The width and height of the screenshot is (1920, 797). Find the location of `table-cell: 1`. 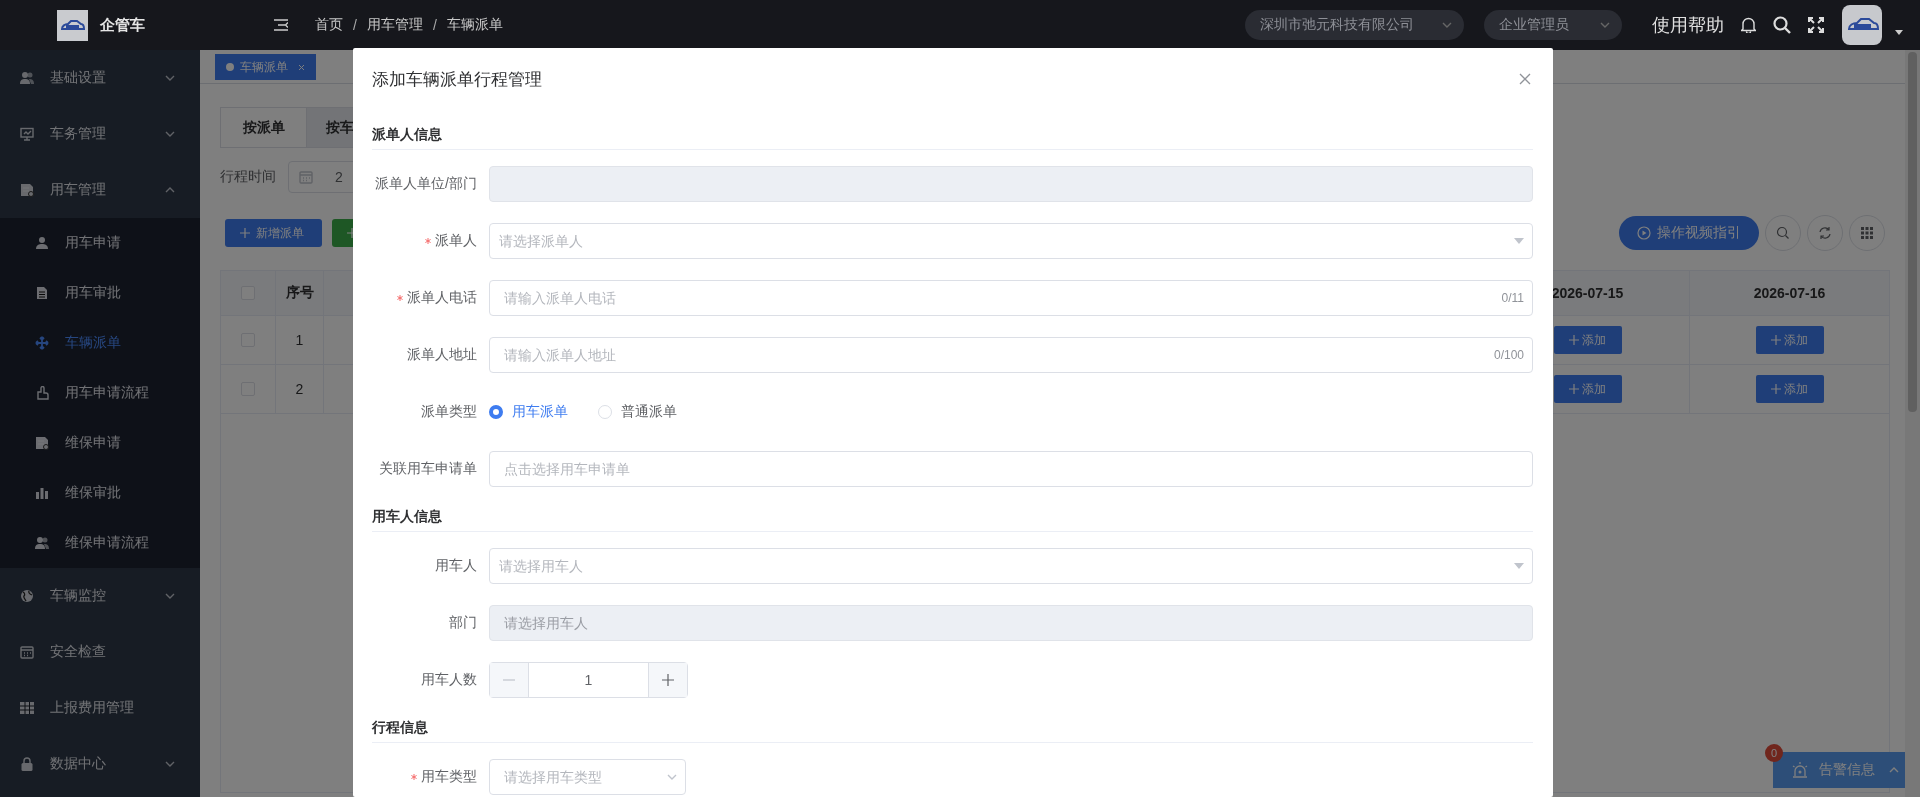

table-cell: 1 is located at coordinates (300, 340).